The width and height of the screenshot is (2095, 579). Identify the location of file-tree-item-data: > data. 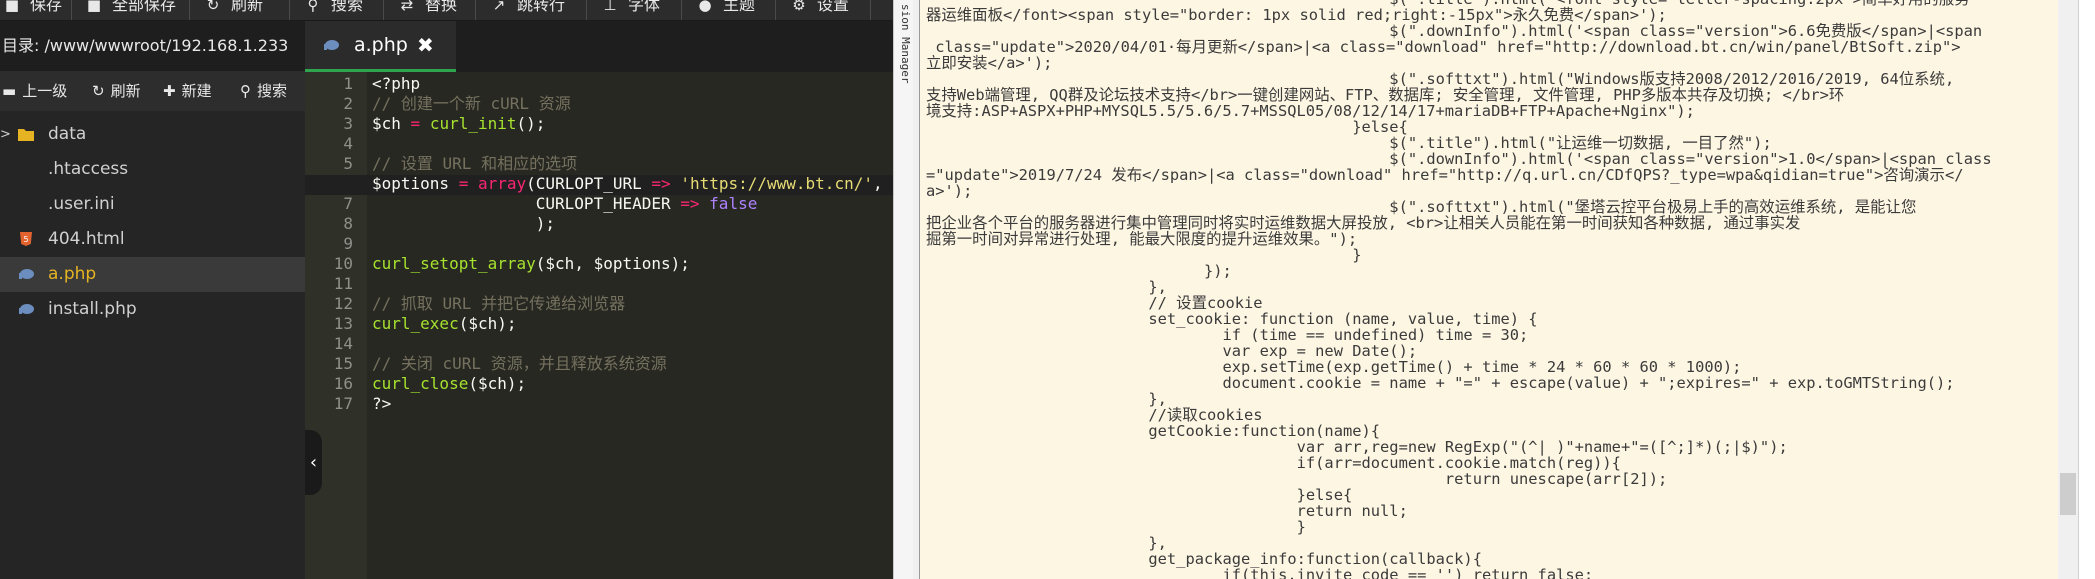
(152, 134).